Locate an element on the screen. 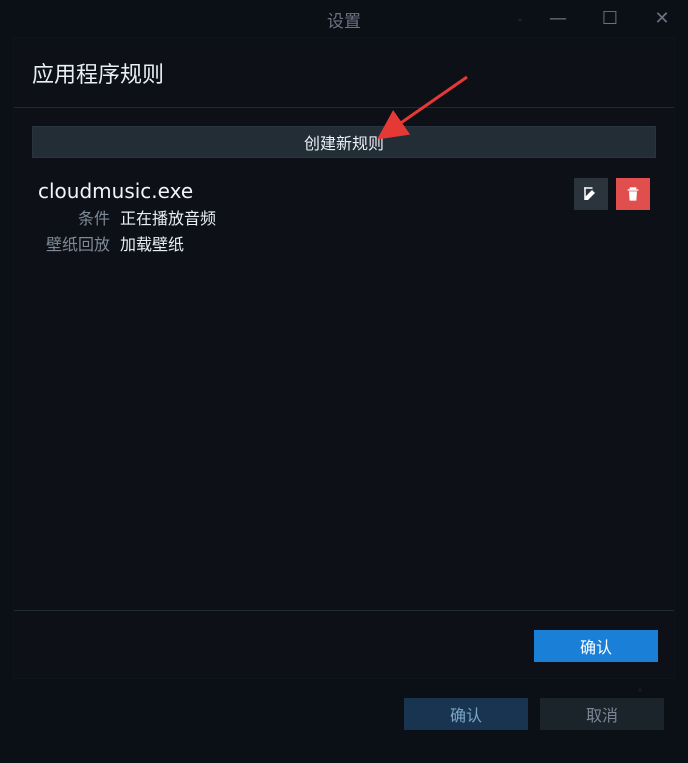 The height and width of the screenshot is (763, 688). rule-condition-value: 正在播放音频 is located at coordinates (168, 218).